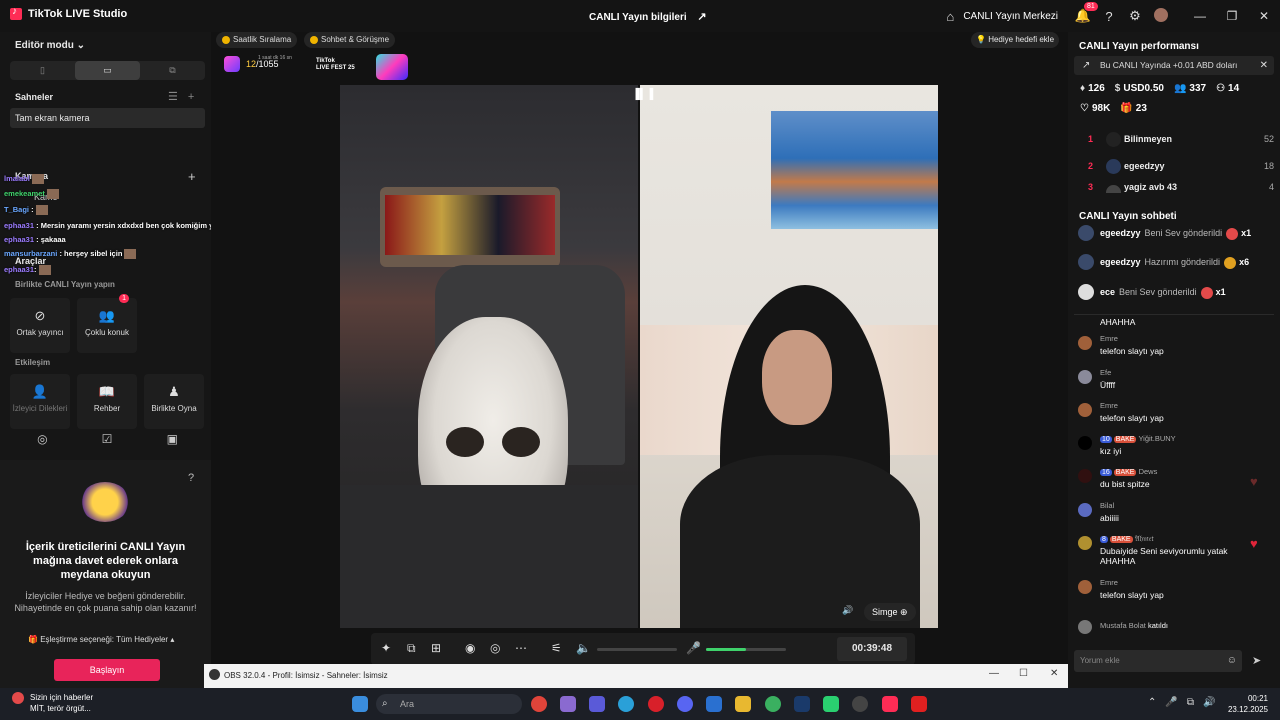 This screenshot has height=720, width=1280. I want to click on system-tray: ⌃🎤⧉🔊, so click(1186, 702).